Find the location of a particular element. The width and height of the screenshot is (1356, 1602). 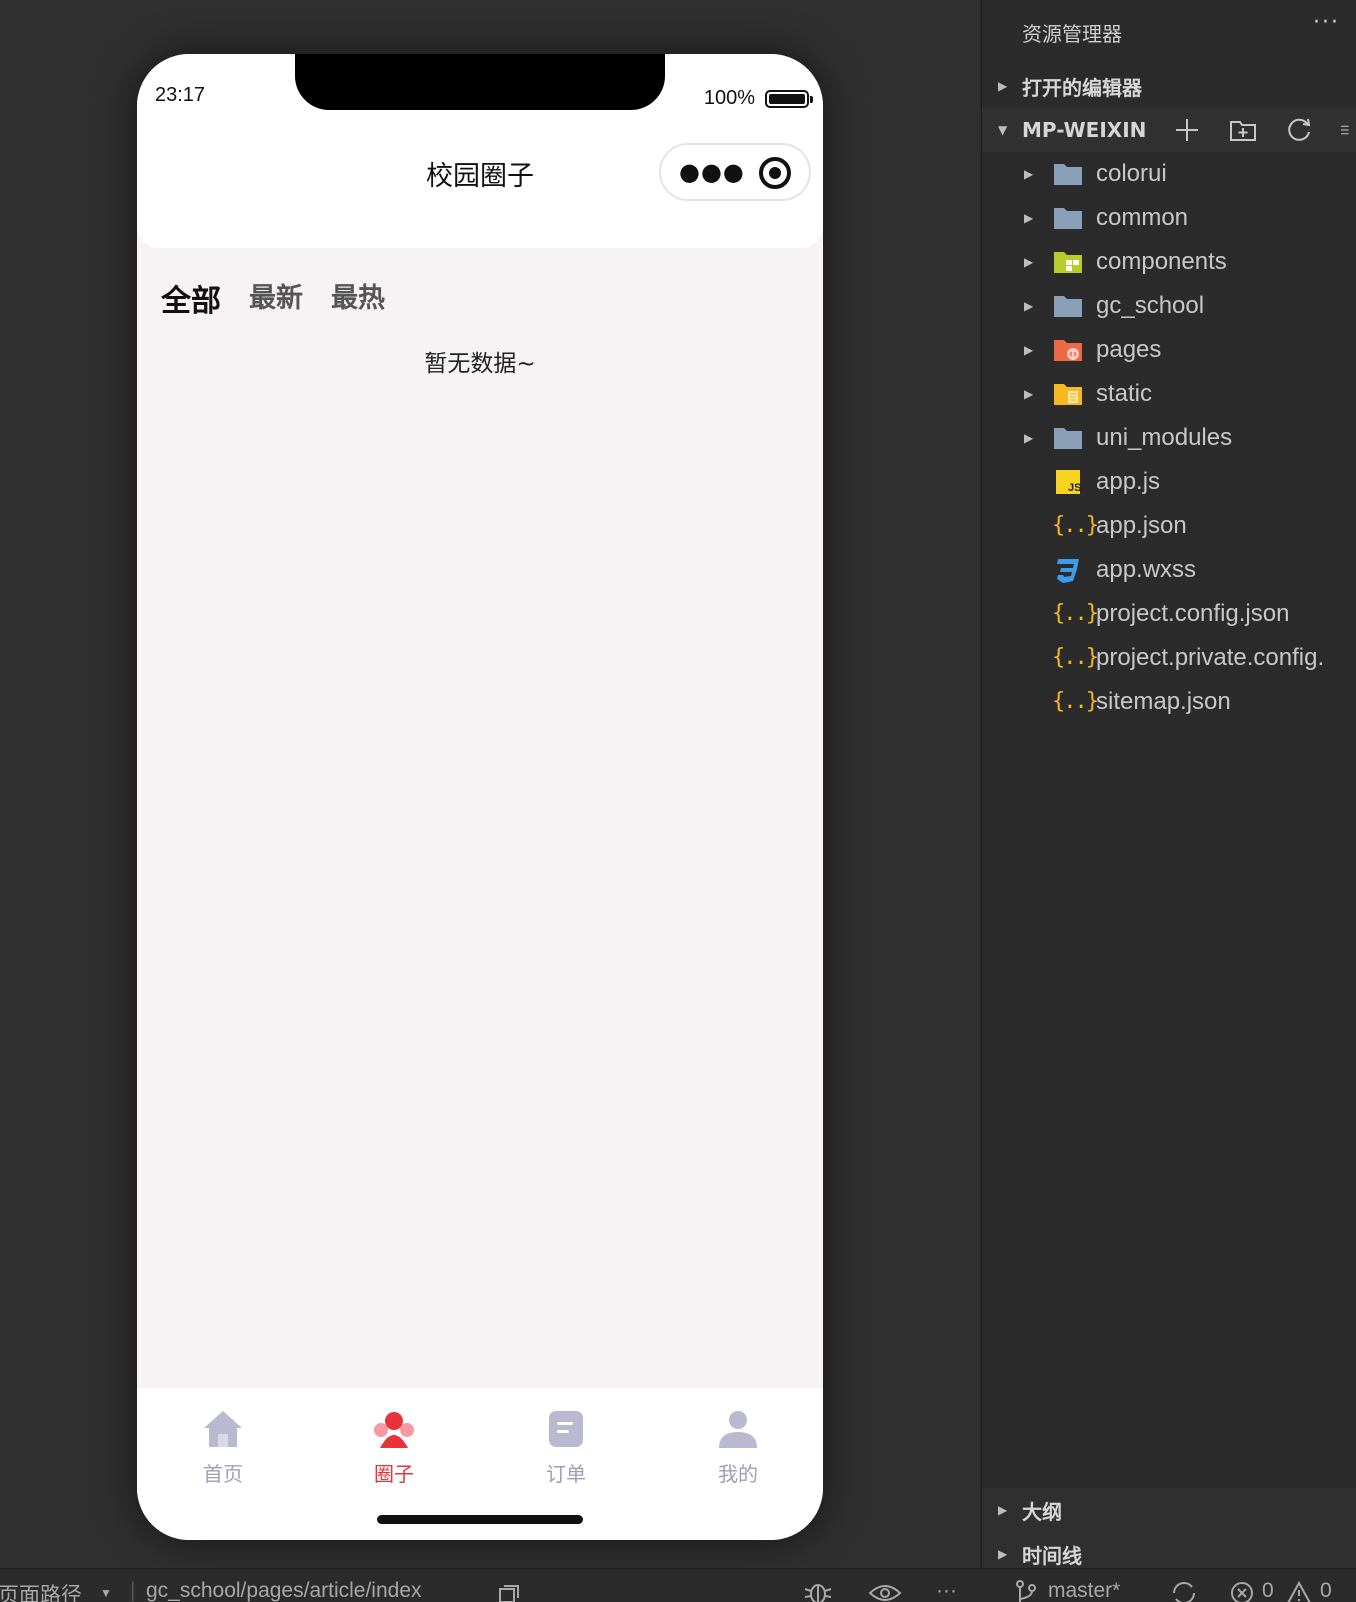

open-editors-label: 打开的编辑器 is located at coordinates (1082, 87).